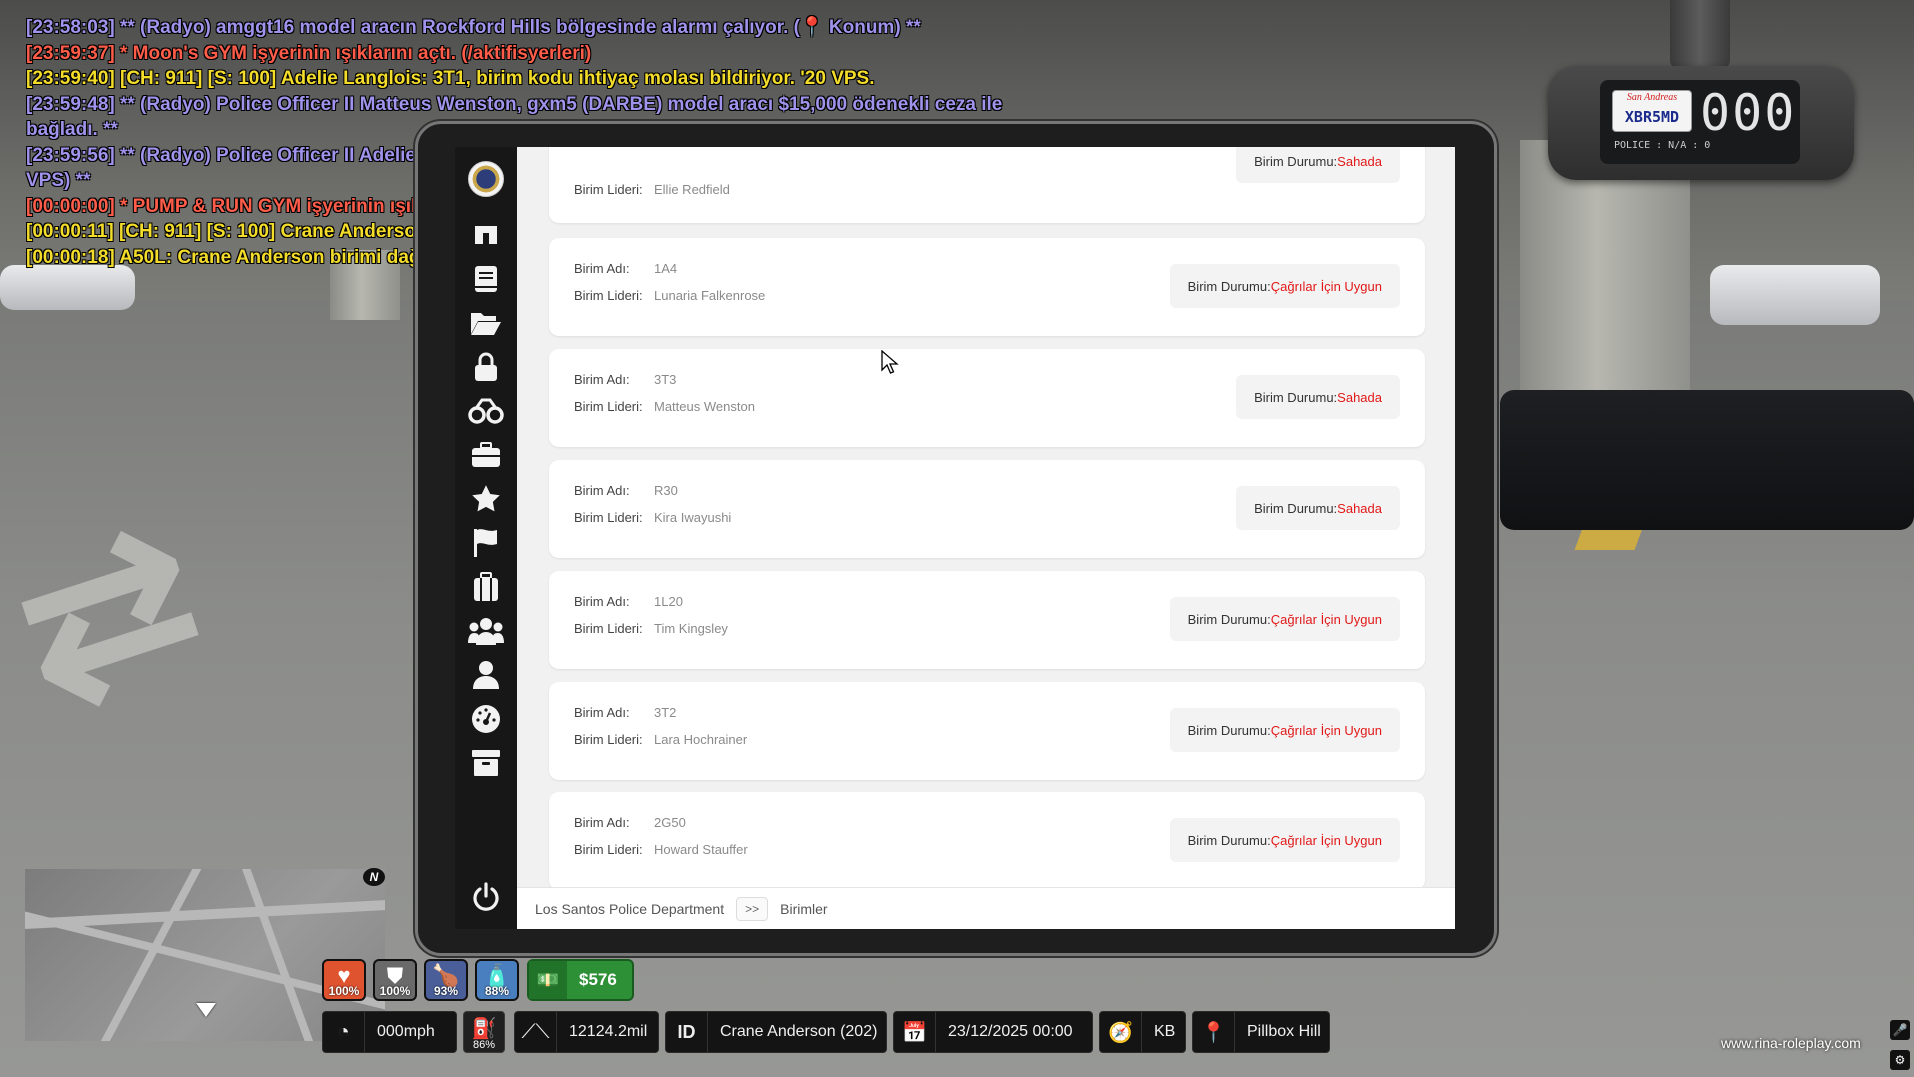 This screenshot has height=1077, width=1914. What do you see at coordinates (804, 908) in the screenshot?
I see `breadcrumb-current: Birimler` at bounding box center [804, 908].